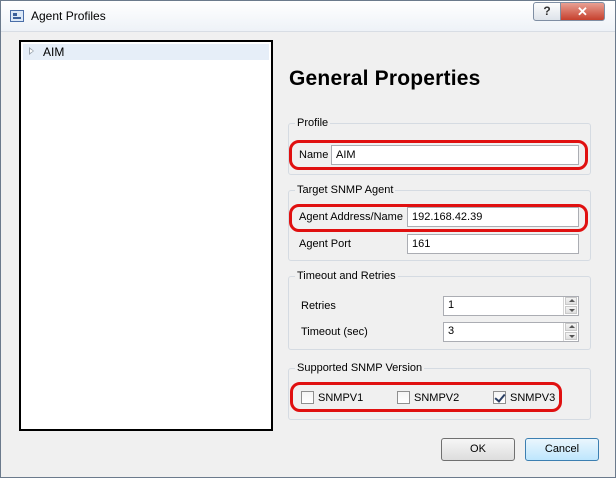 The image size is (616, 478). What do you see at coordinates (562, 449) in the screenshot?
I see `cancel-button: Cancel` at bounding box center [562, 449].